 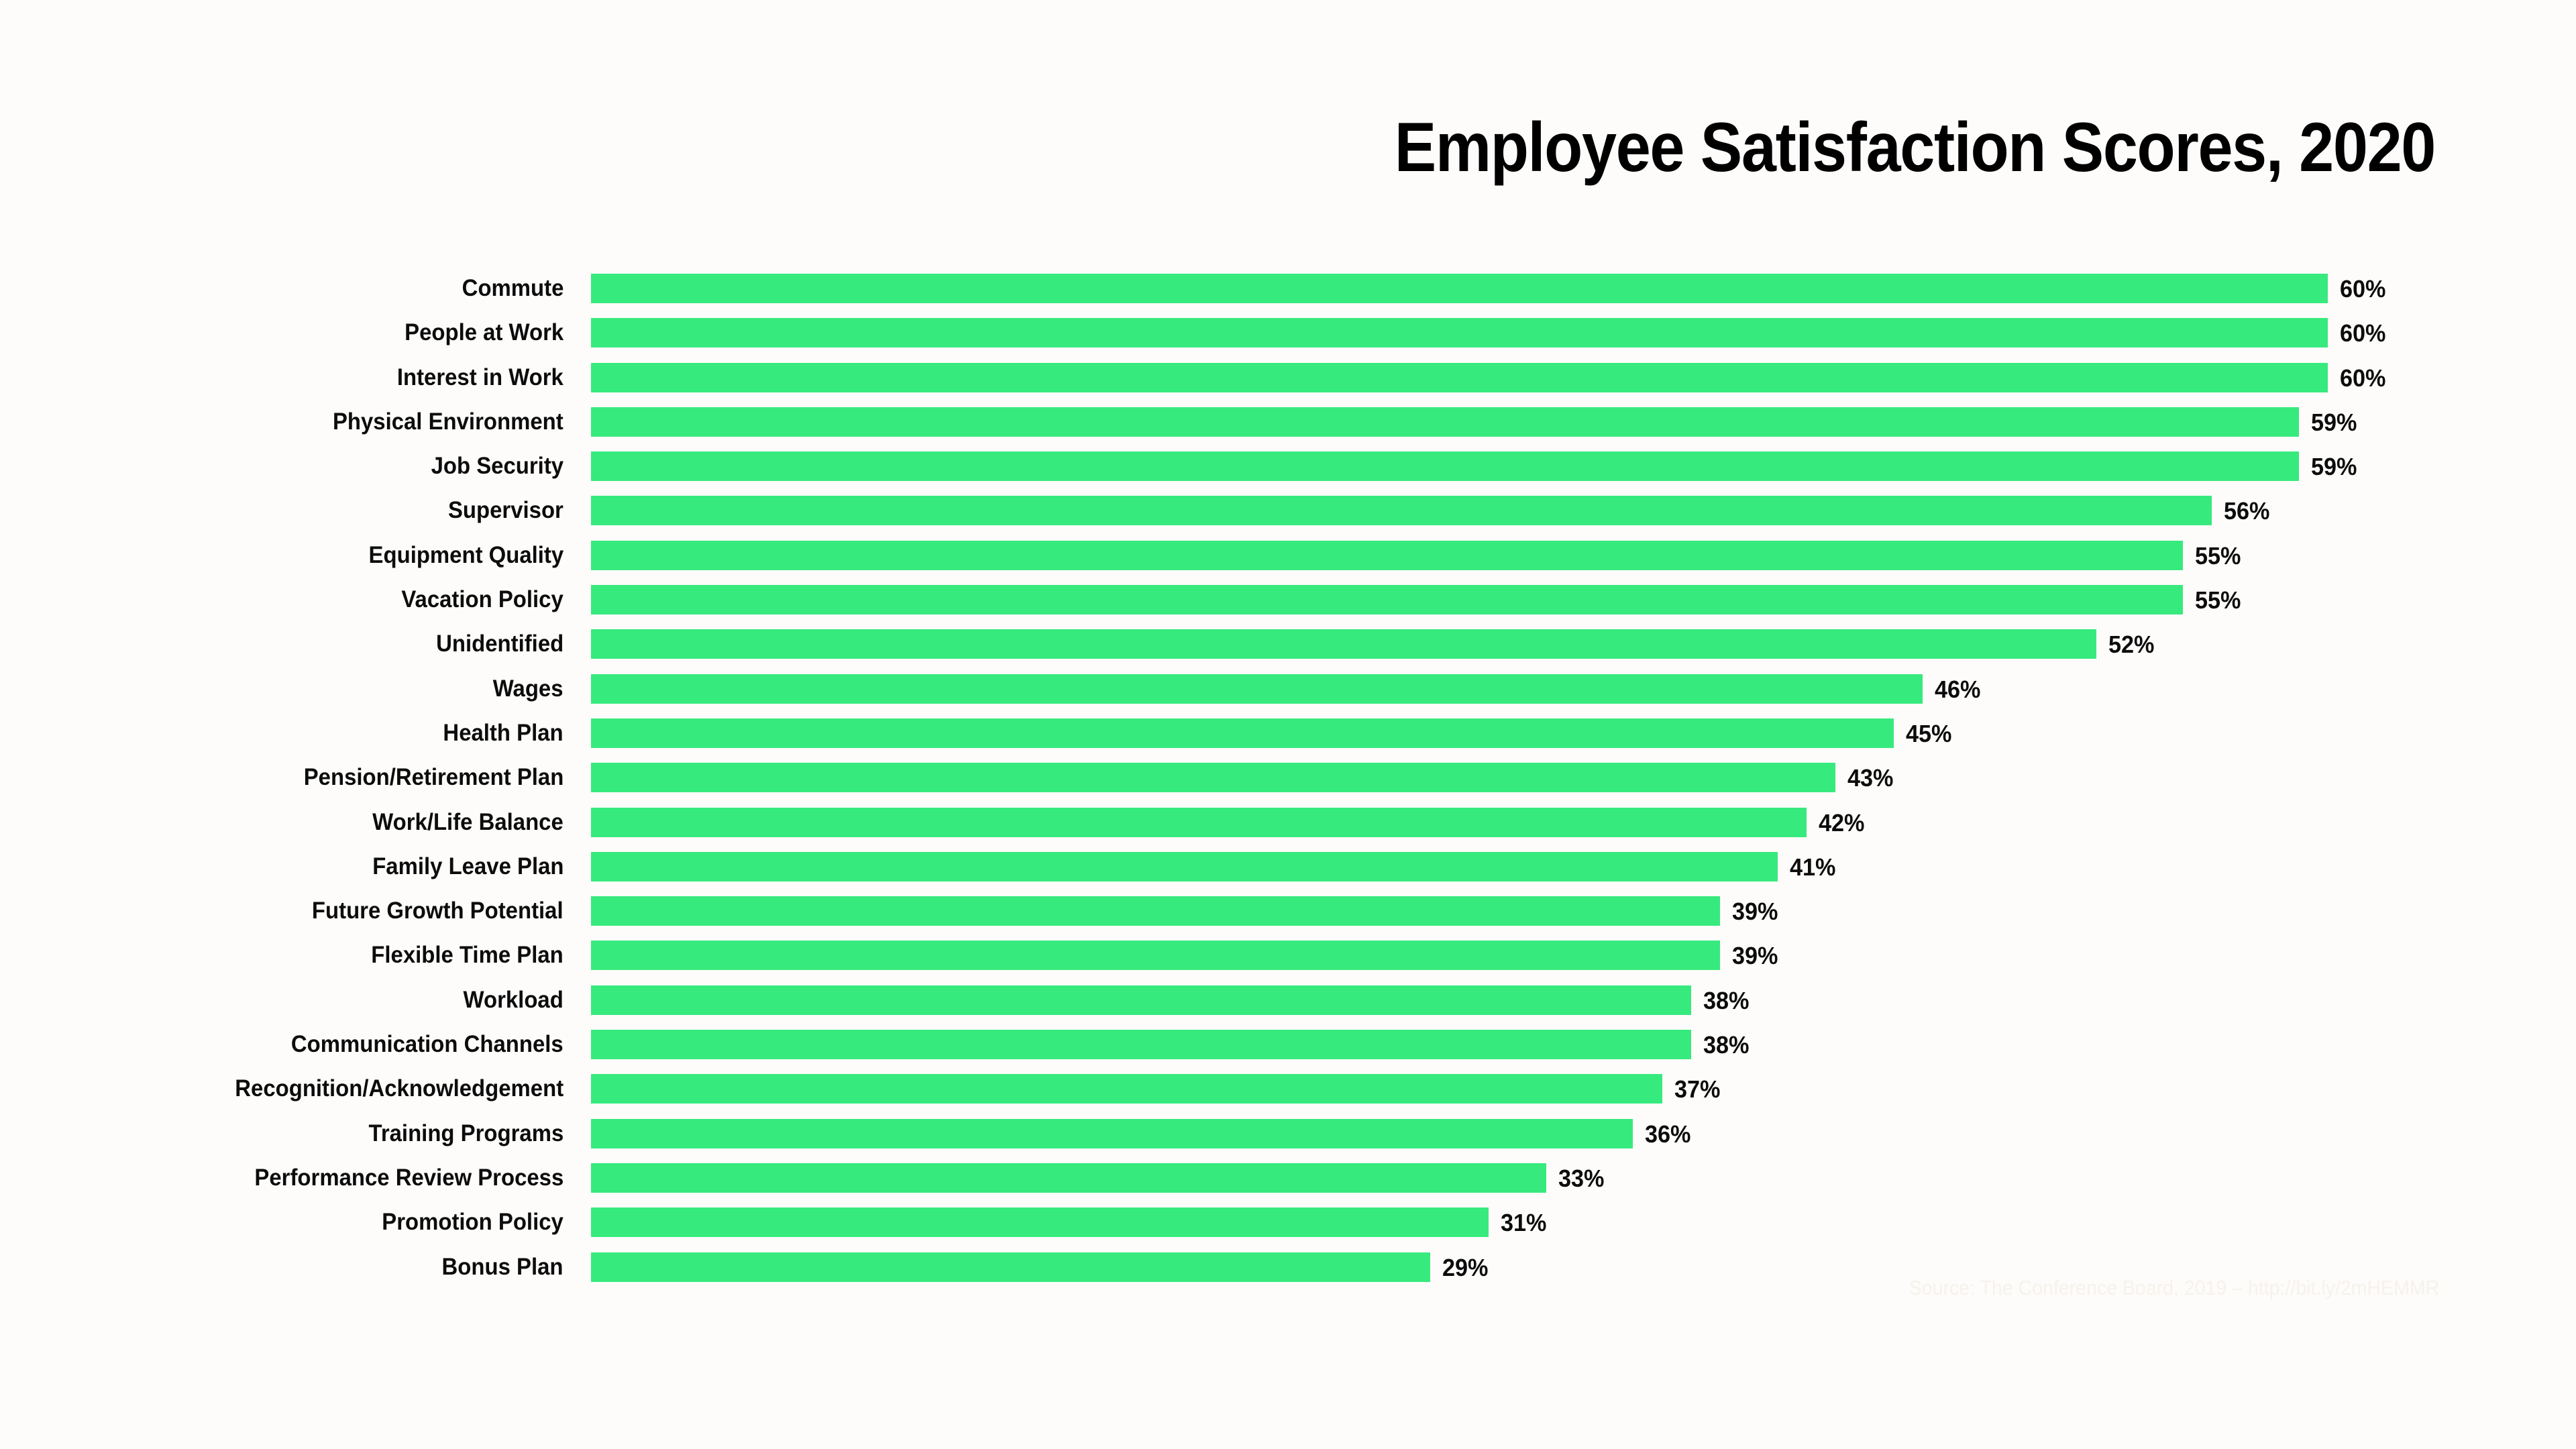 What do you see at coordinates (2333, 467) in the screenshot?
I see `bar-value-label: 59%` at bounding box center [2333, 467].